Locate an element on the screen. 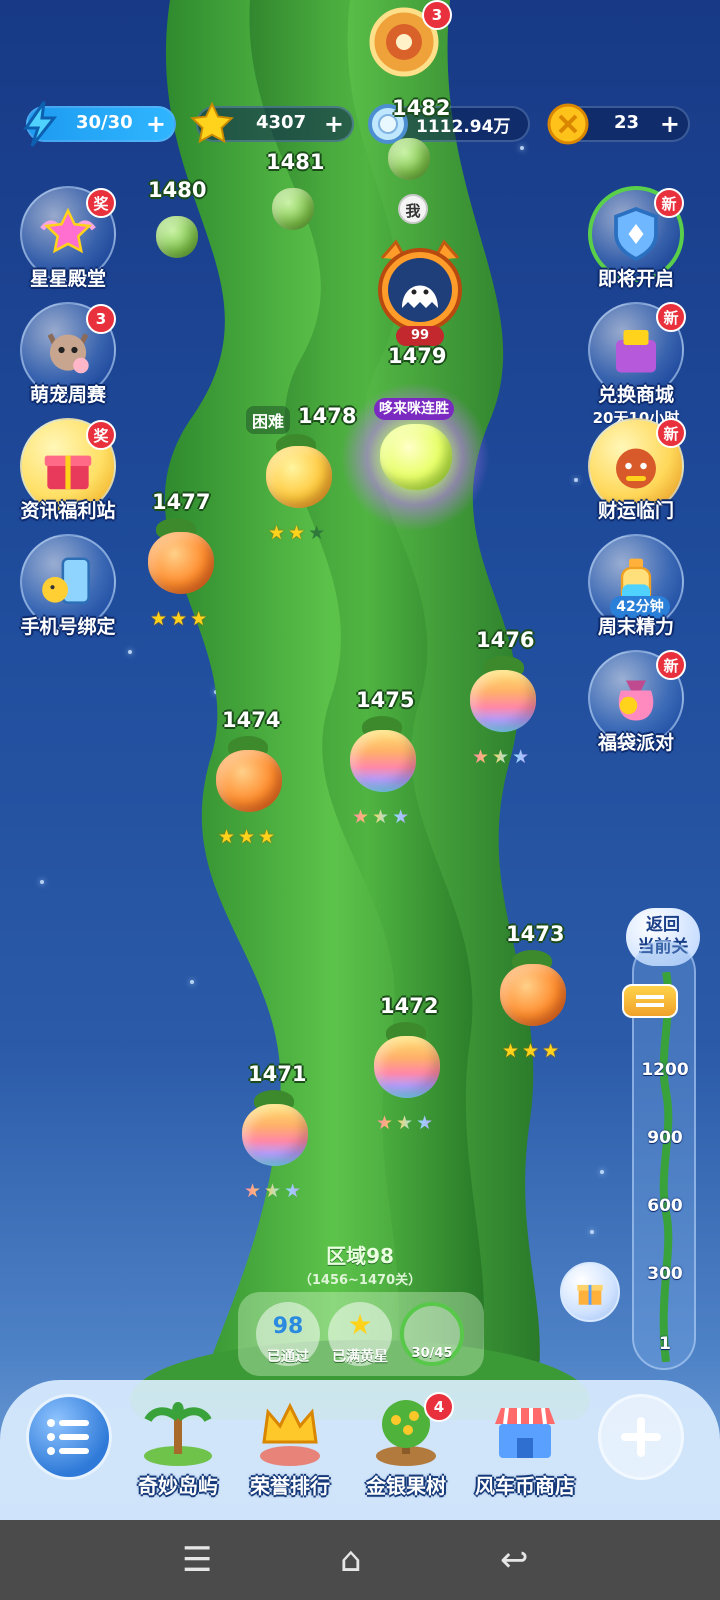 This screenshot has width=720, height=1600. area-range: （1456~1470关） is located at coordinates (360, 1280).